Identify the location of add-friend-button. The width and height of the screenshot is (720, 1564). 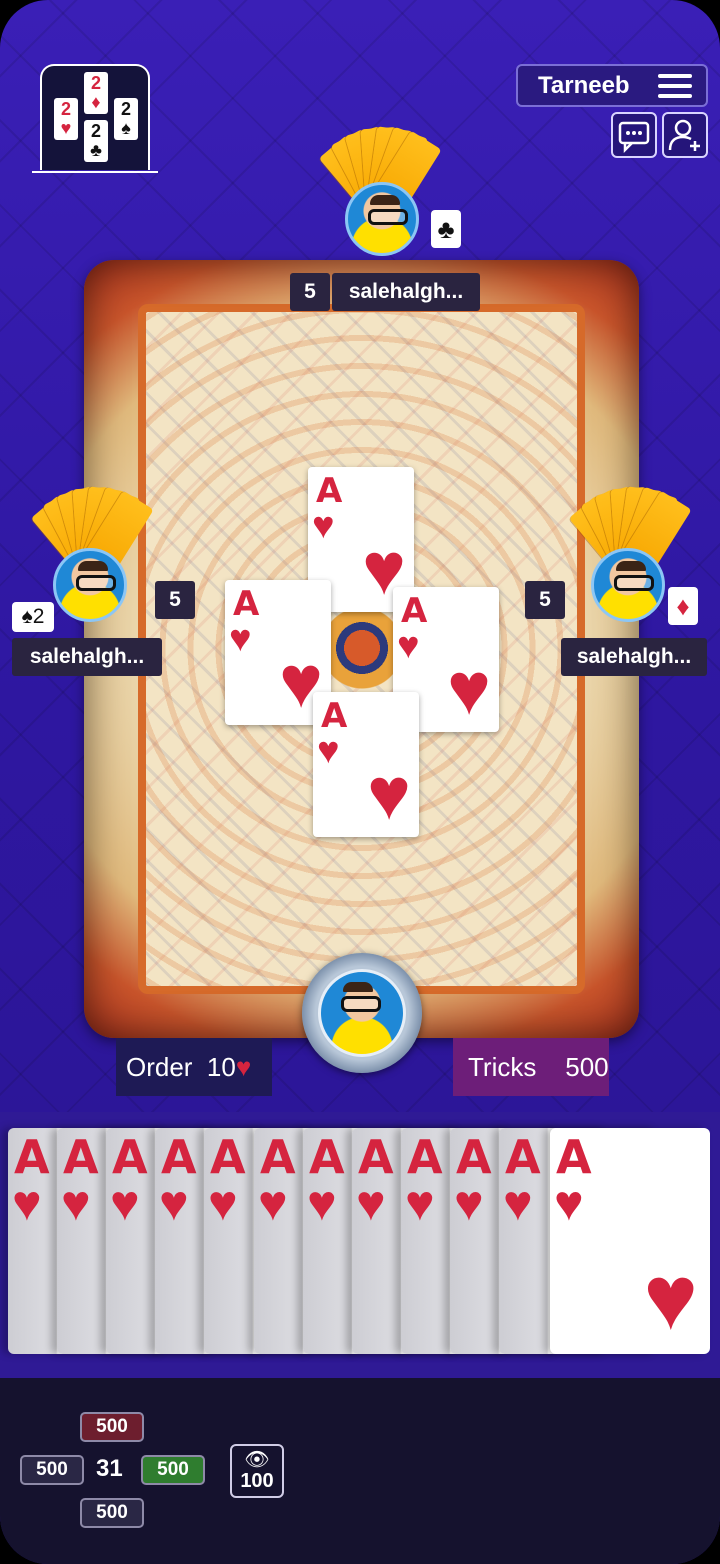
(685, 135).